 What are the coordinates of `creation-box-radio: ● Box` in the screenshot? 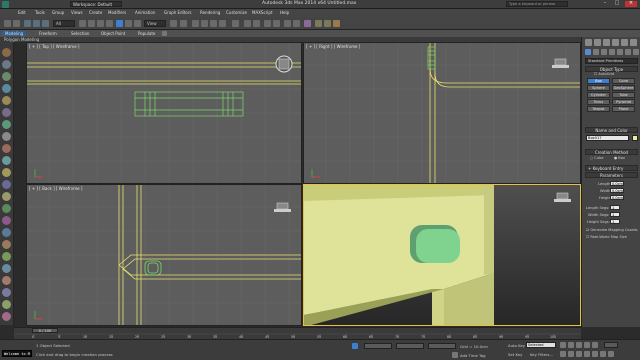 It's located at (619, 158).